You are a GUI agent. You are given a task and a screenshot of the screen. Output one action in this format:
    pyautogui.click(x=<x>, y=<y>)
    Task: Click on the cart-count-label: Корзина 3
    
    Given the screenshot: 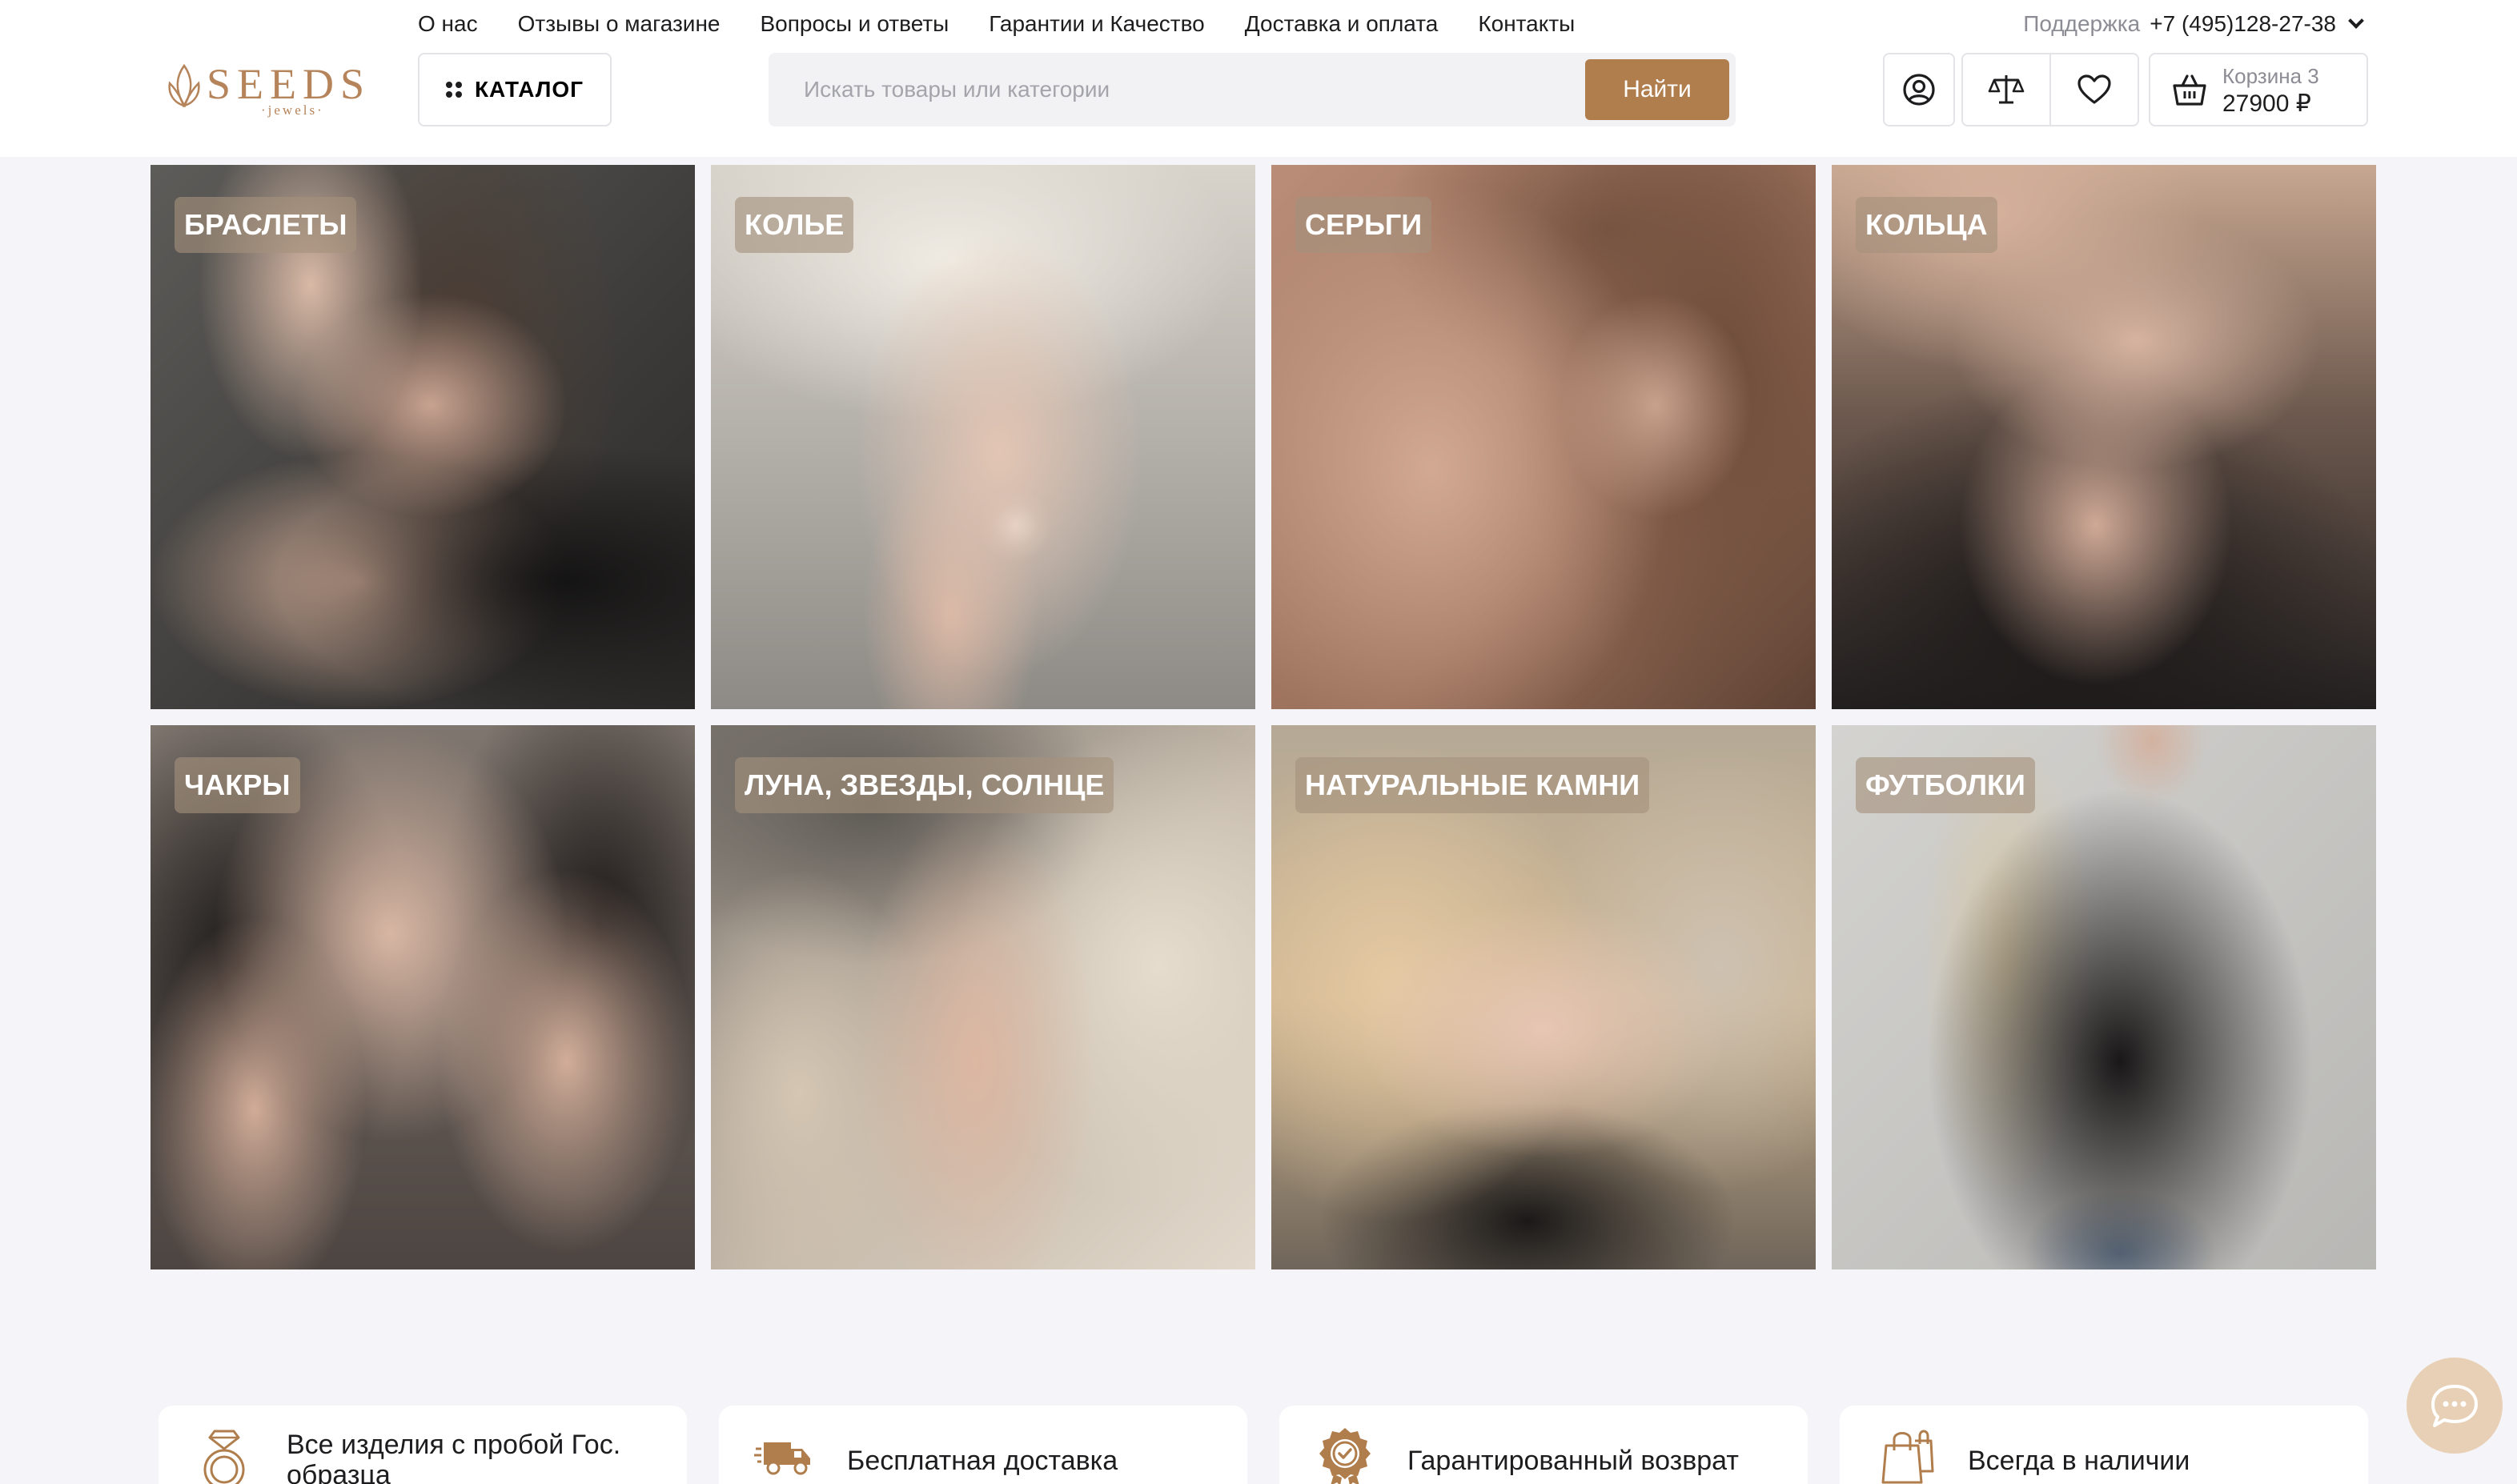 What is the action you would take?
    pyautogui.click(x=2270, y=76)
    